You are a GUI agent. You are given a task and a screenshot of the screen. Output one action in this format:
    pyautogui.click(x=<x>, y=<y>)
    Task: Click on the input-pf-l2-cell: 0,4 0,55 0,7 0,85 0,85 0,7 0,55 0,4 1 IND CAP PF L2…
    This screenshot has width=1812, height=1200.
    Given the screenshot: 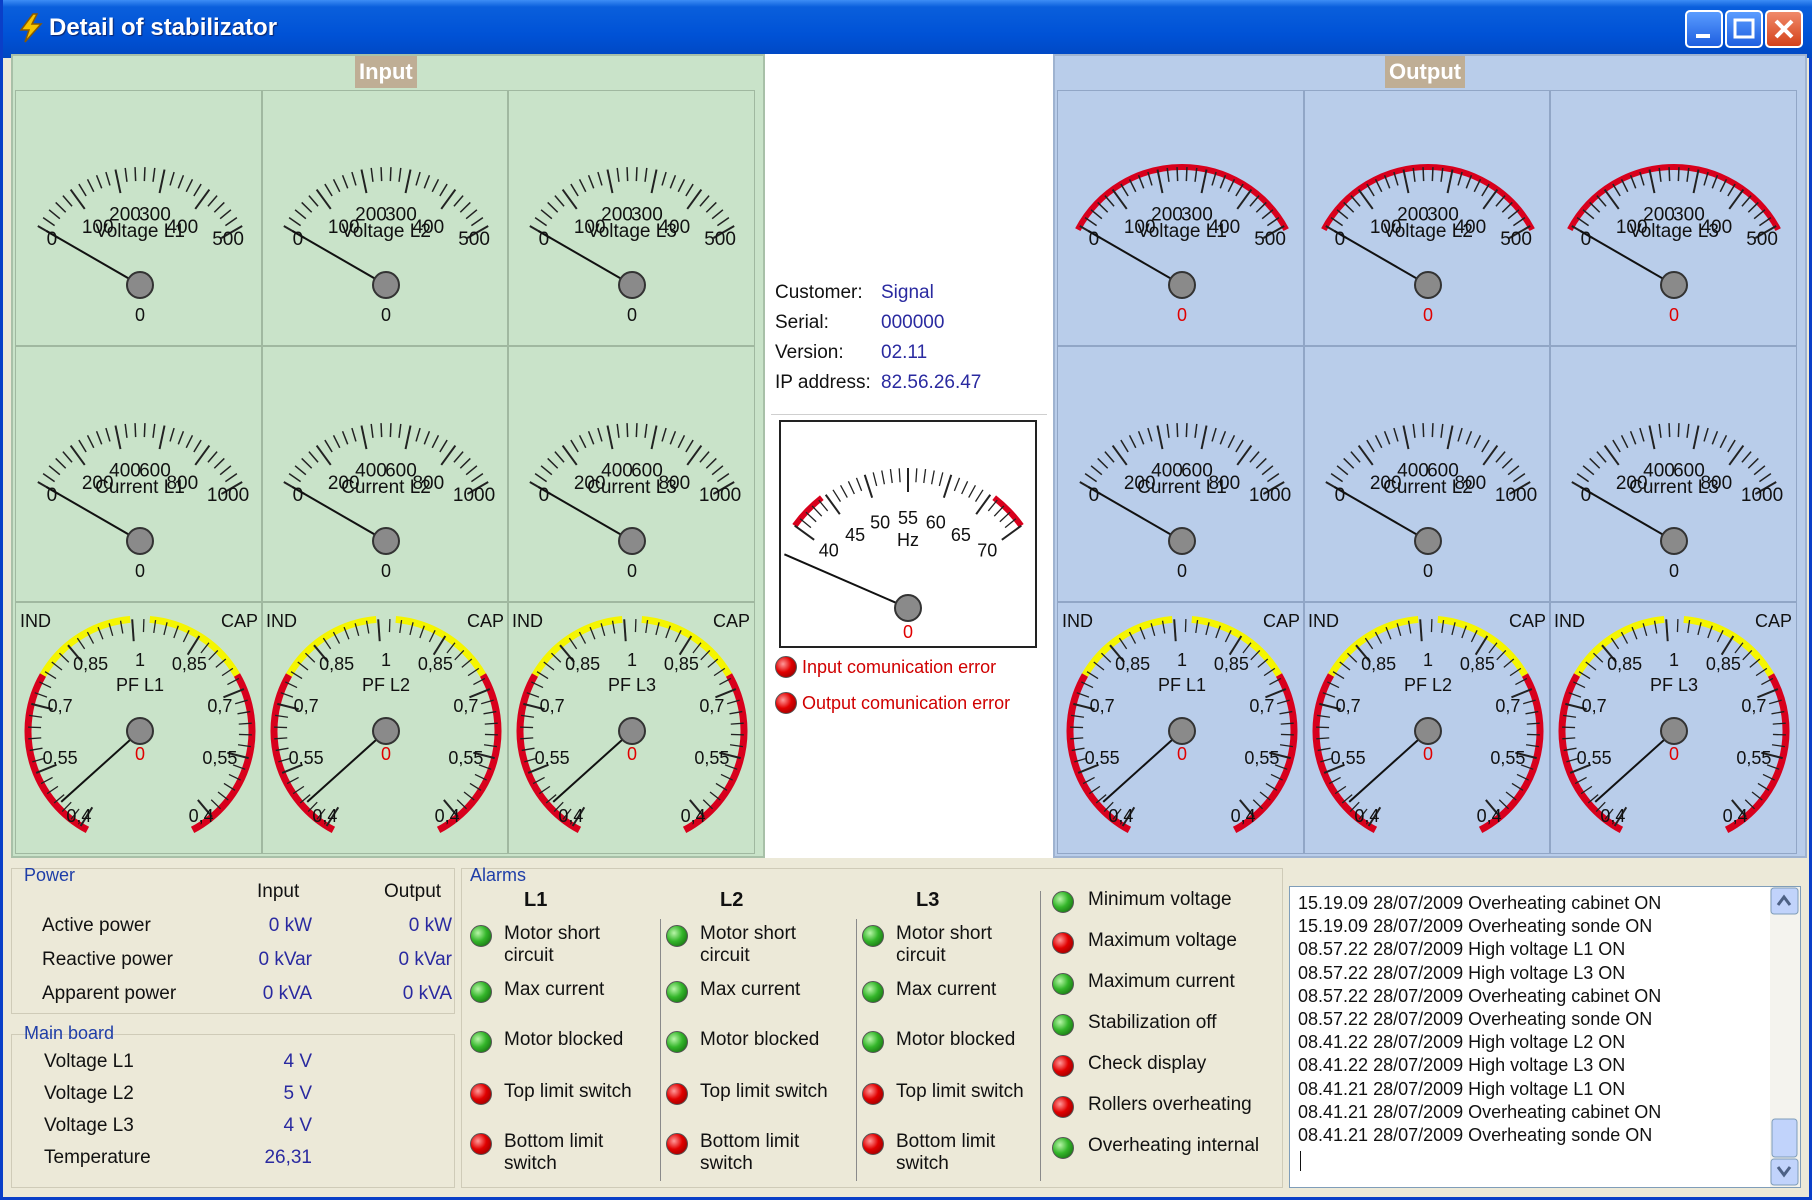 What is the action you would take?
    pyautogui.click(x=385, y=728)
    